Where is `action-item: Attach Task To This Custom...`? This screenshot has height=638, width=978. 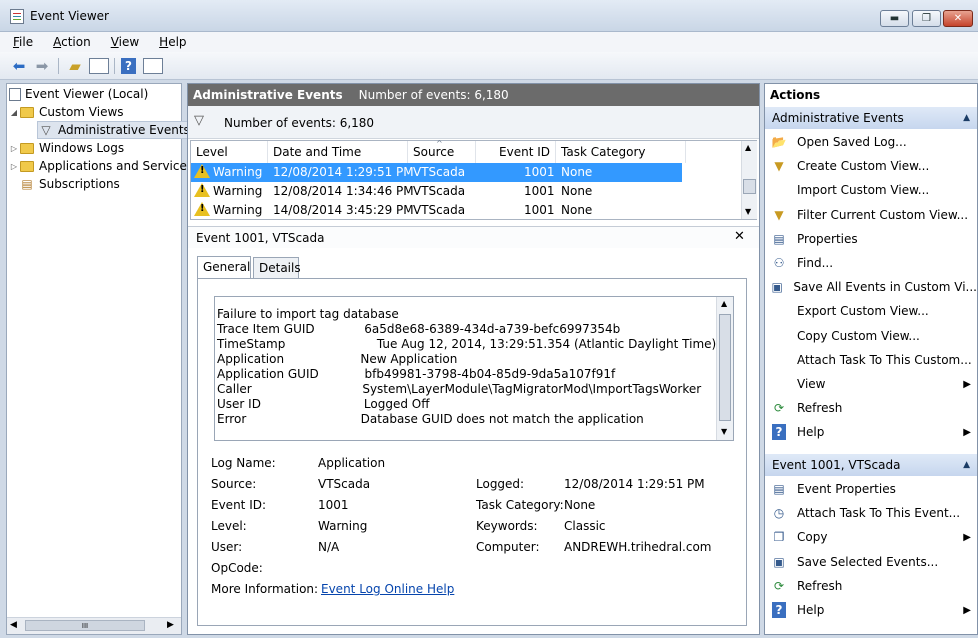
action-item: Attach Task To This Custom... is located at coordinates (873, 360).